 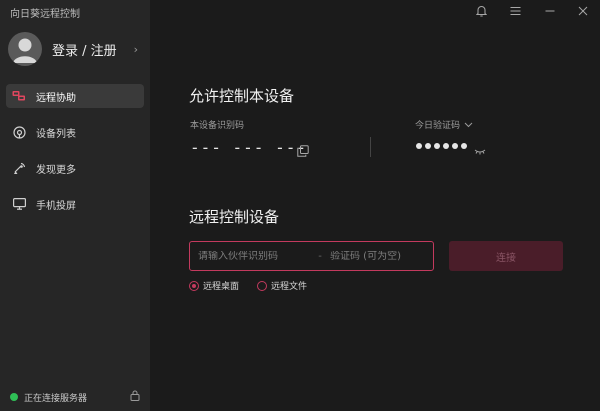 I want to click on menu-button, so click(x=515, y=11).